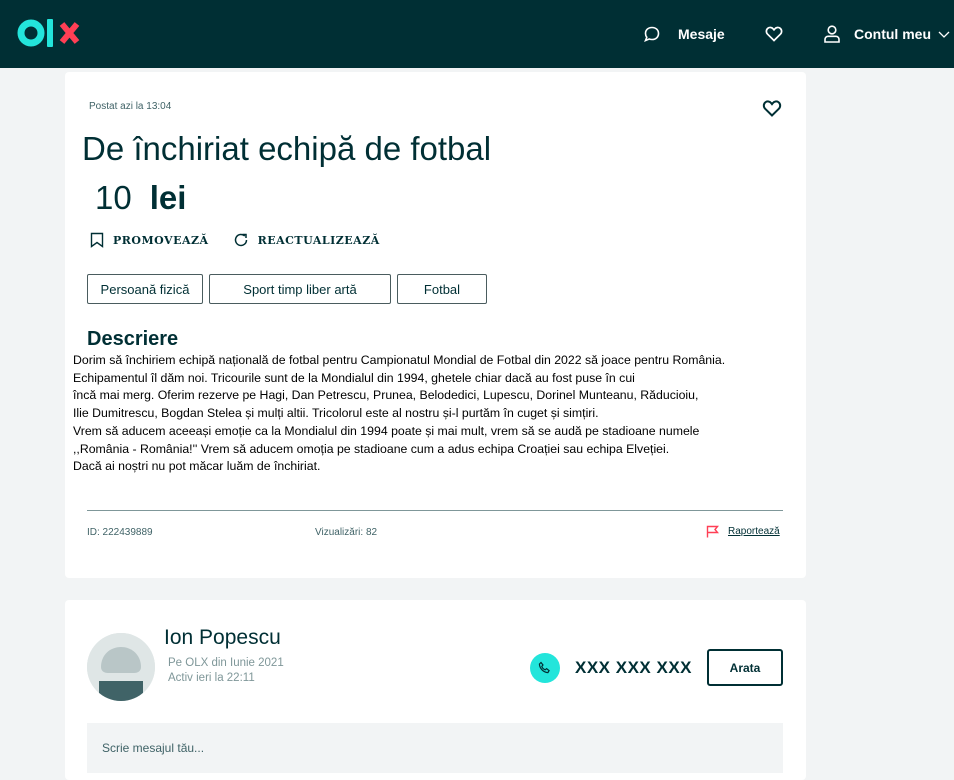  Describe the element at coordinates (892, 34) in the screenshot. I see `account-label: Contul meu` at that location.